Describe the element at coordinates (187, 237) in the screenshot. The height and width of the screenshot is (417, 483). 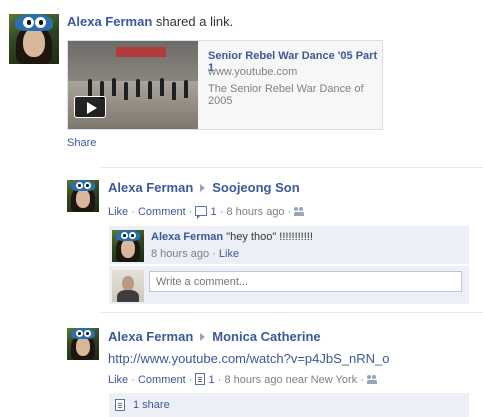
I see `comment-author-link: Alexa Ferman` at that location.